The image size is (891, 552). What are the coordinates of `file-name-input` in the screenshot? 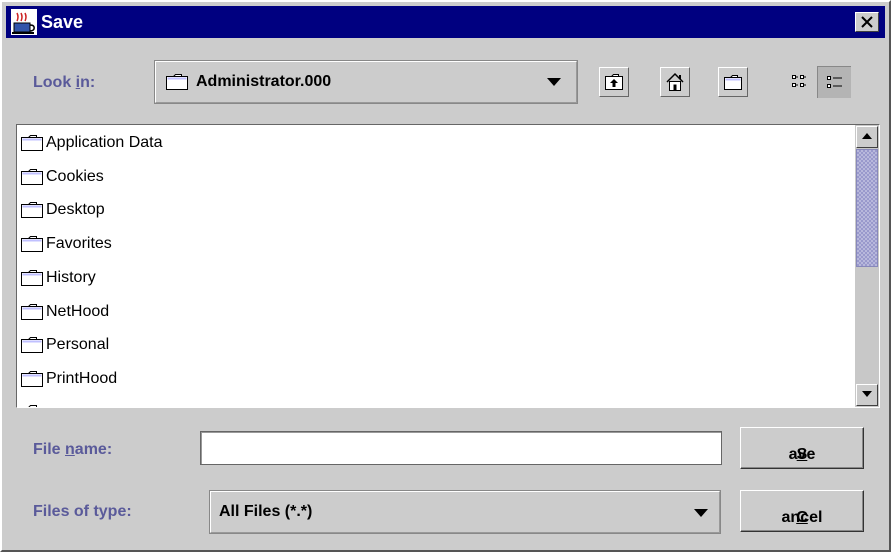 It's located at (461, 448).